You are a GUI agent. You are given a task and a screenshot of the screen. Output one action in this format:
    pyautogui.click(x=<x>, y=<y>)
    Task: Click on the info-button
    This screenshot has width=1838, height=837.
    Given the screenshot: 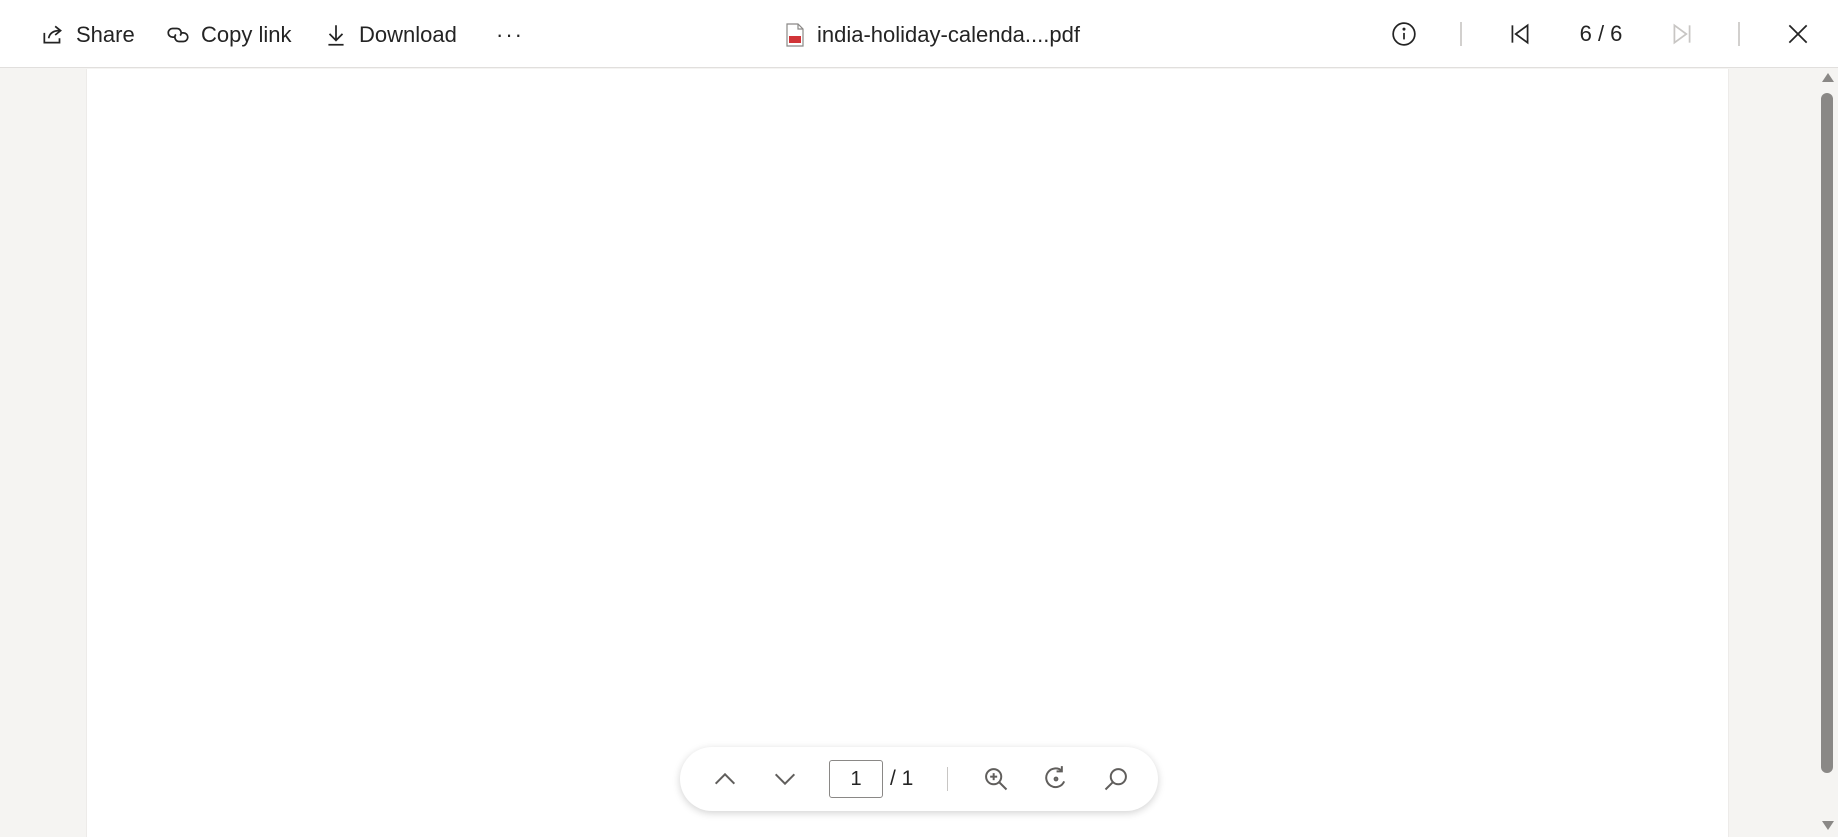 What is the action you would take?
    pyautogui.click(x=1404, y=34)
    